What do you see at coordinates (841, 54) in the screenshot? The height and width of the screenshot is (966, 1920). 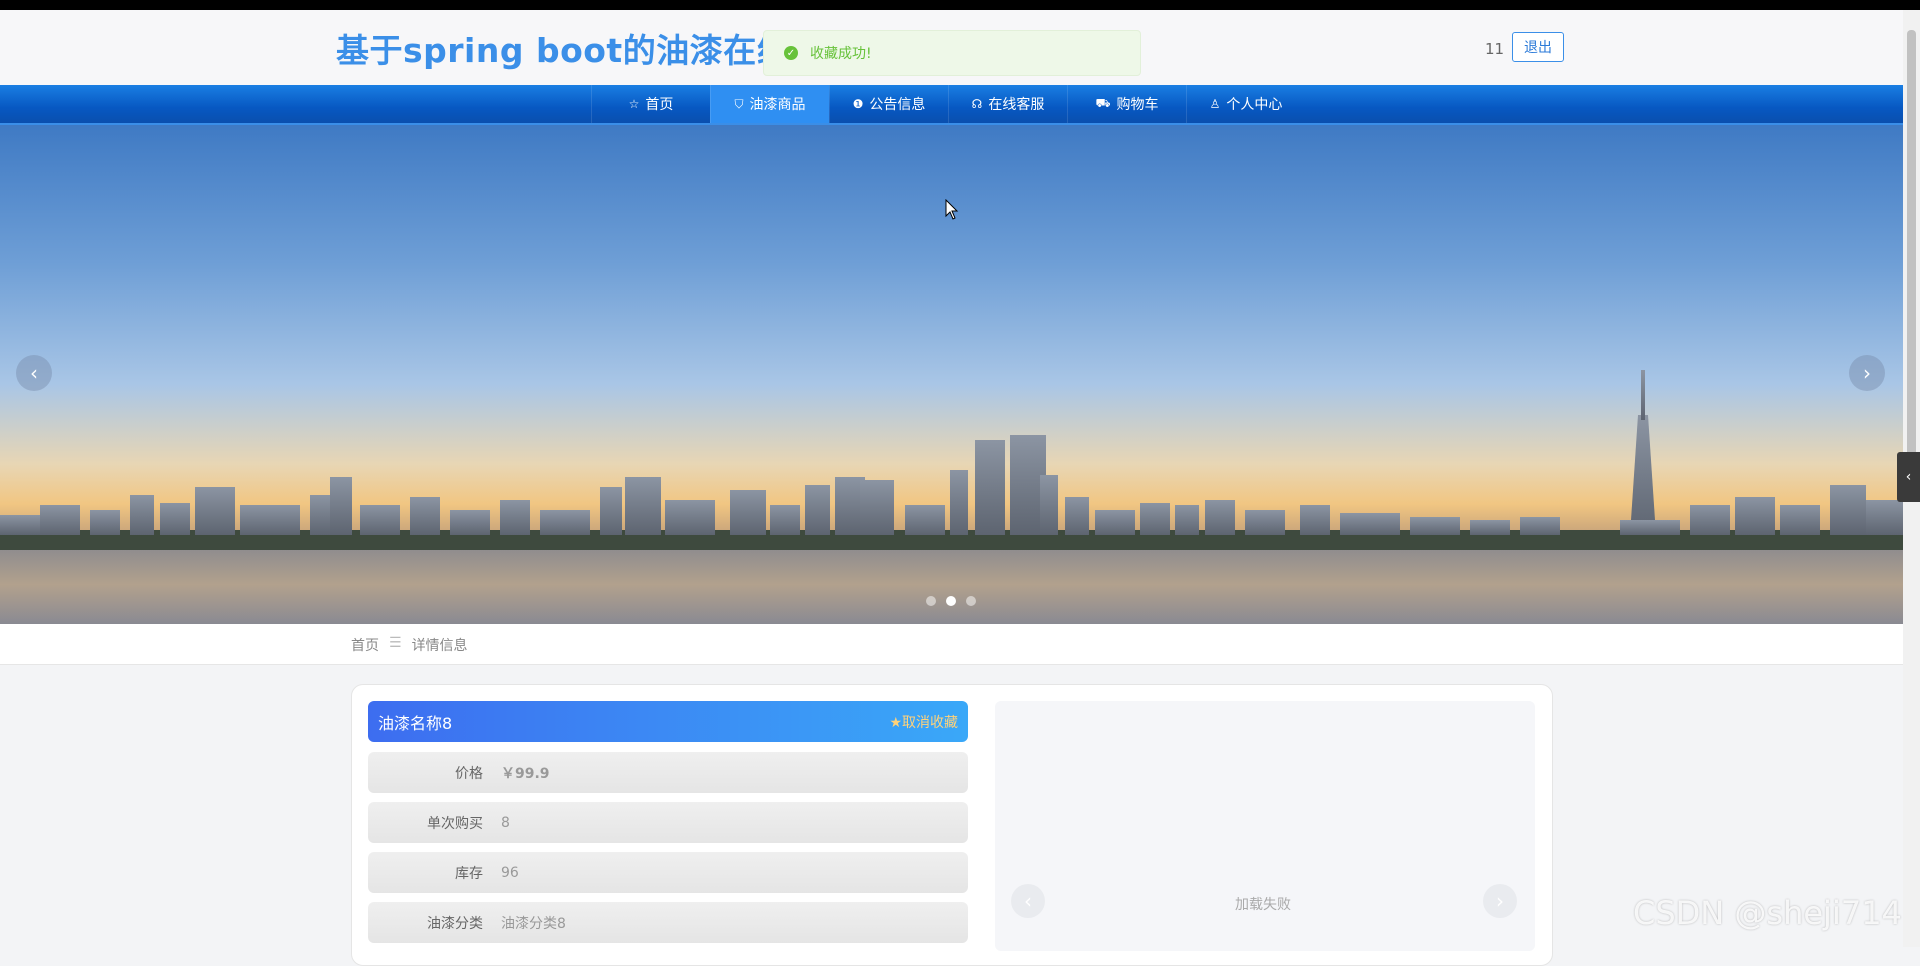 I see `toast-message: 收藏成功!` at bounding box center [841, 54].